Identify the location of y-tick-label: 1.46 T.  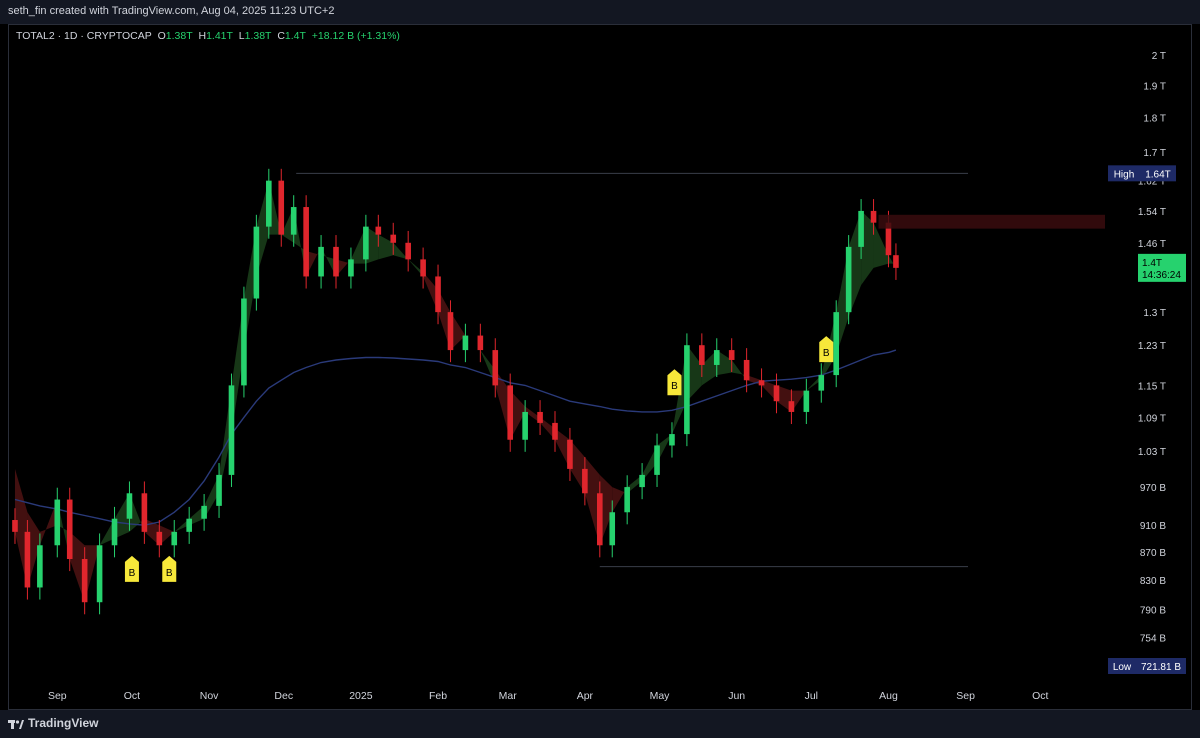
(1152, 244).